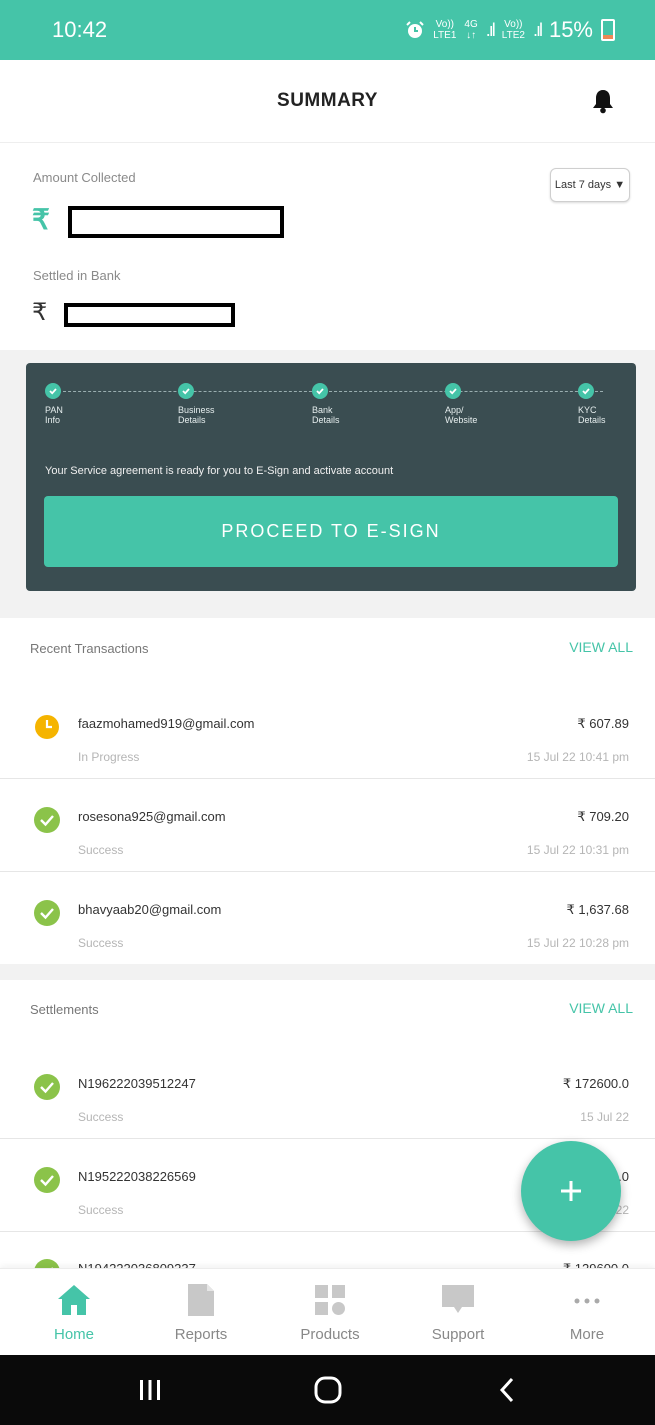  I want to click on bottom-navigation: Home Reports Products Support More, so click(327, 1312).